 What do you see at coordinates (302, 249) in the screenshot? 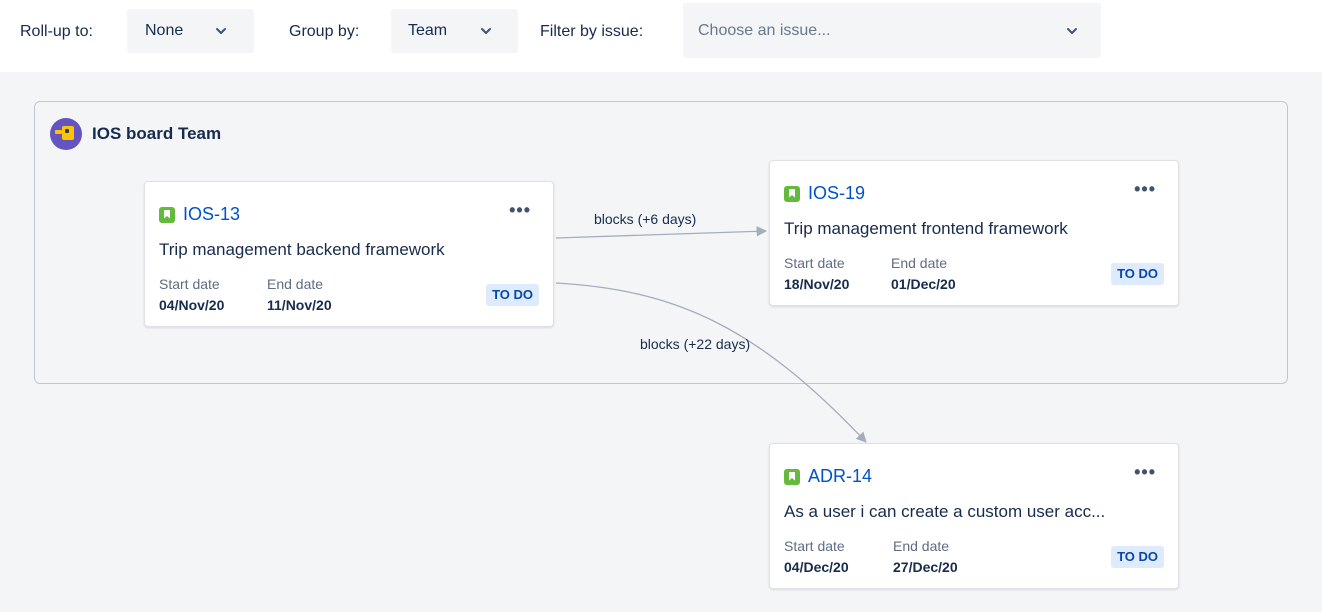
I see `issue-summary: Trip management backend framework` at bounding box center [302, 249].